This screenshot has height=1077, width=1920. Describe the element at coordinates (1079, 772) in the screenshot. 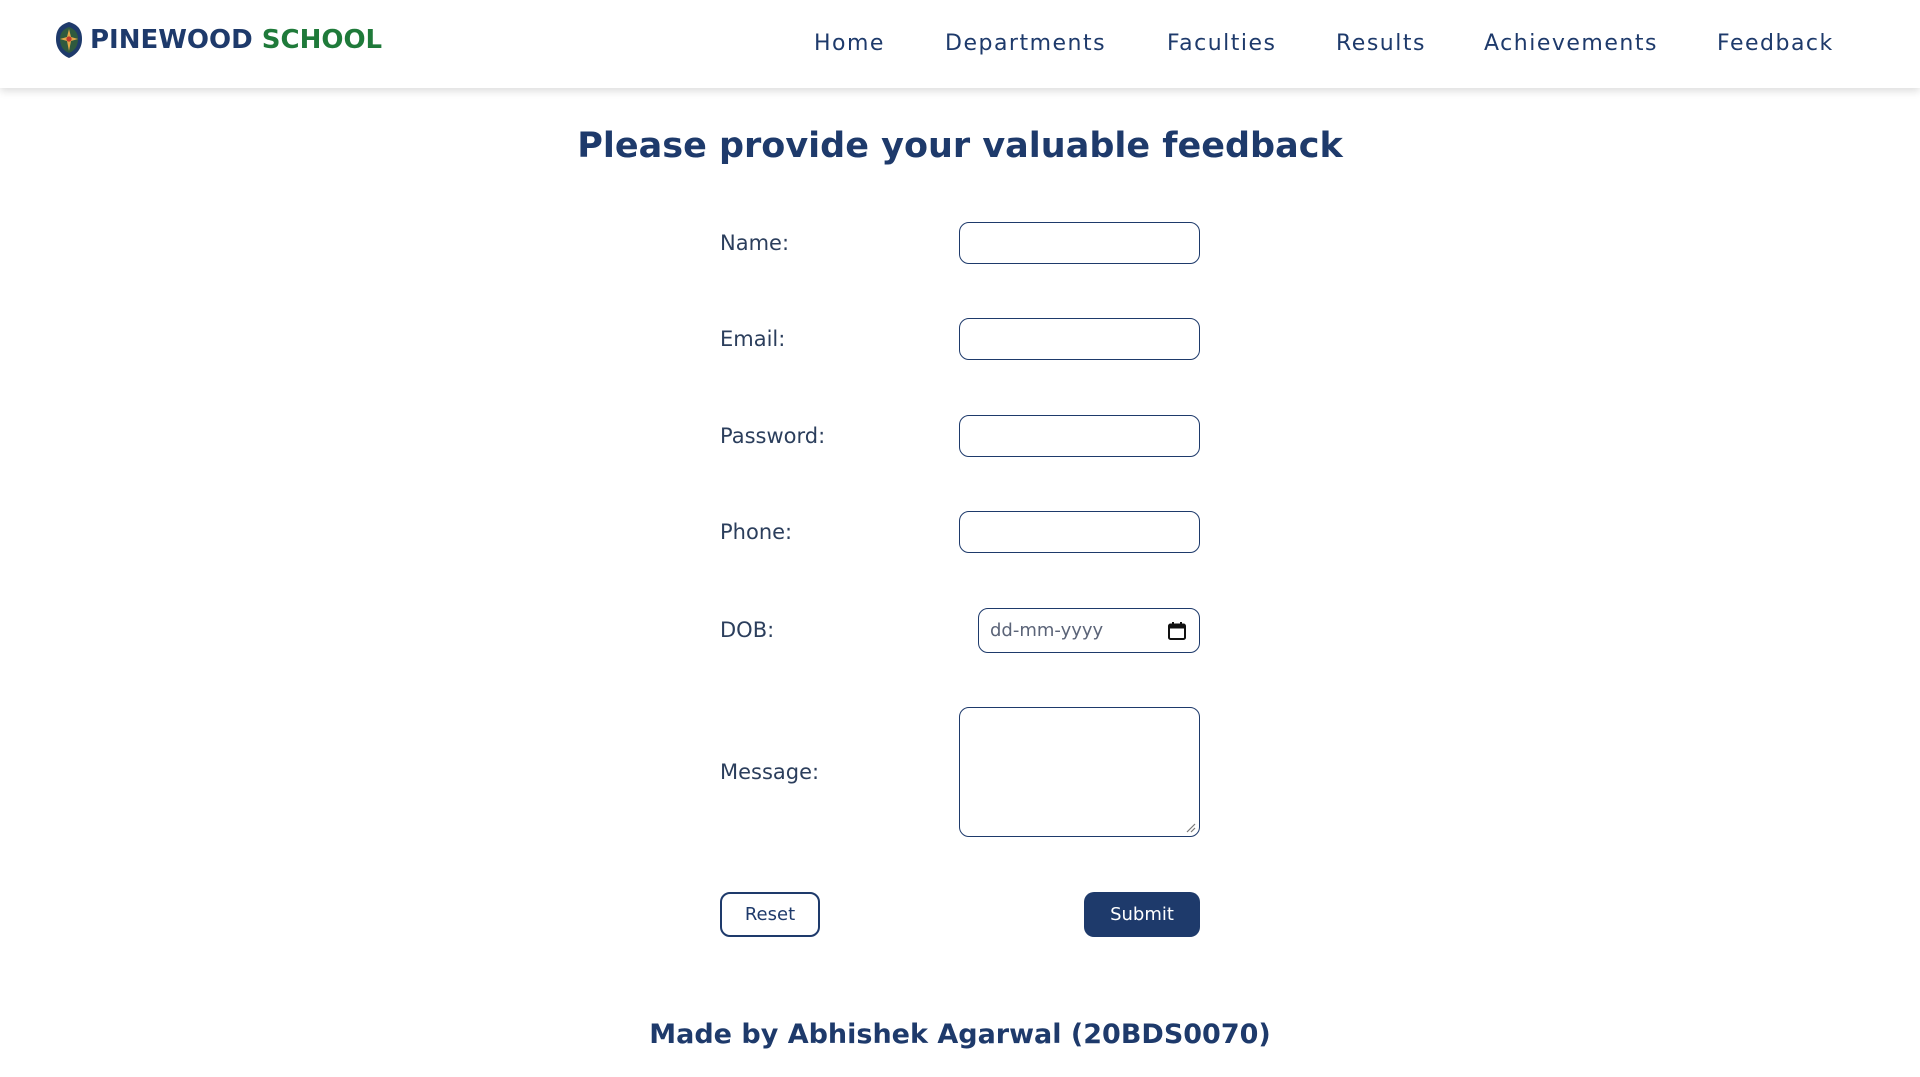

I see `message-textarea` at that location.